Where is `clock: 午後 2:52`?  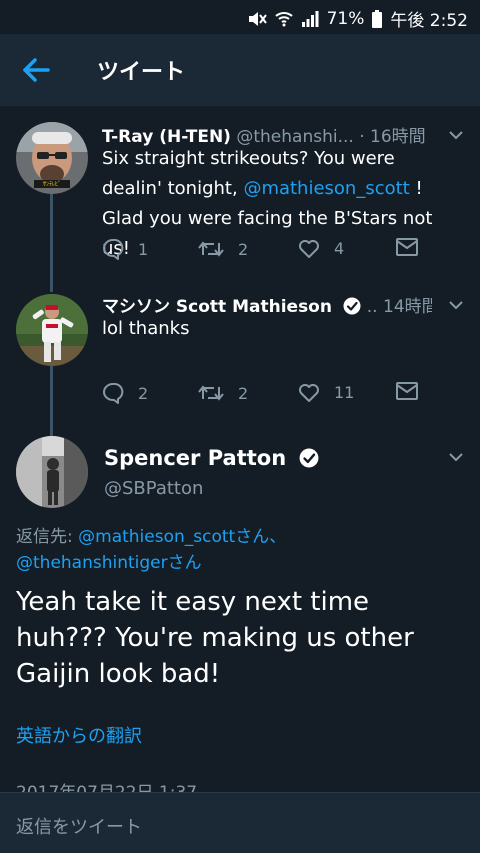
clock: 午後 2:52 is located at coordinates (429, 21).